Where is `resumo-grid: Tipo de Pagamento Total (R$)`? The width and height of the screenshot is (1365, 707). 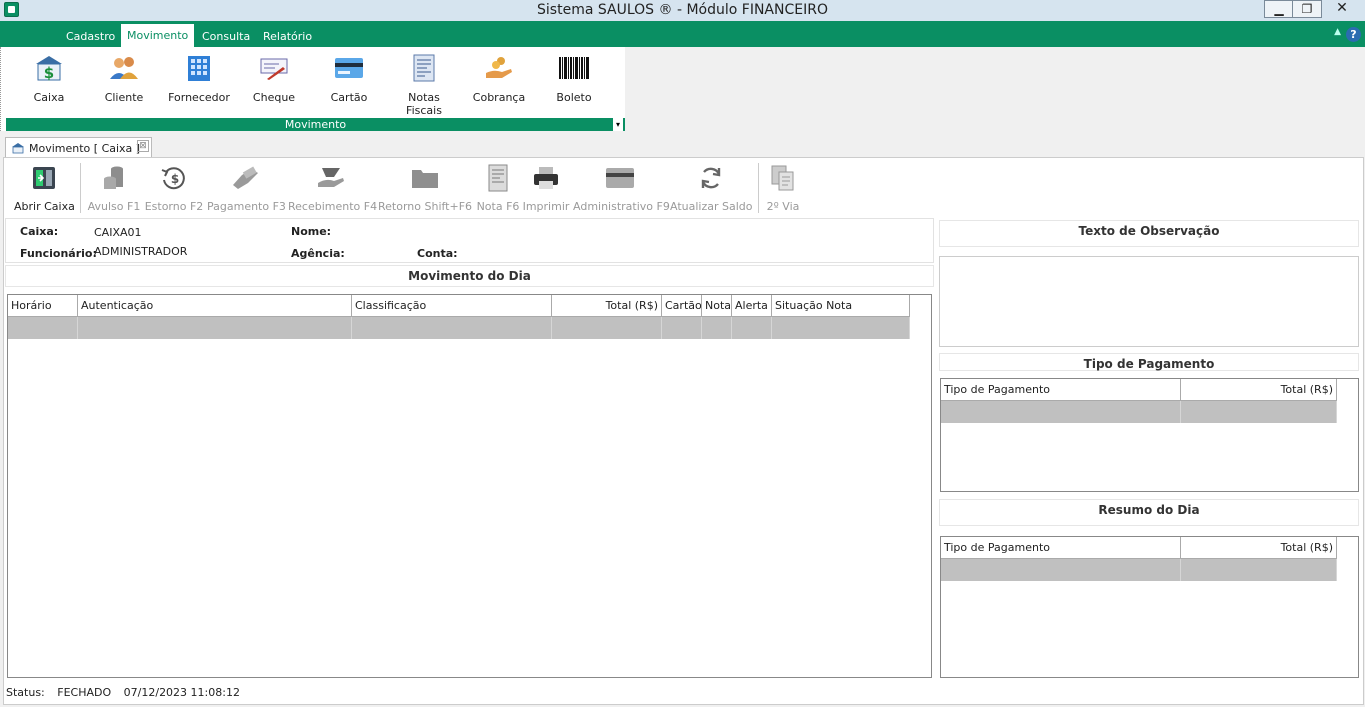 resumo-grid: Tipo de Pagamento Total (R$) is located at coordinates (1149, 607).